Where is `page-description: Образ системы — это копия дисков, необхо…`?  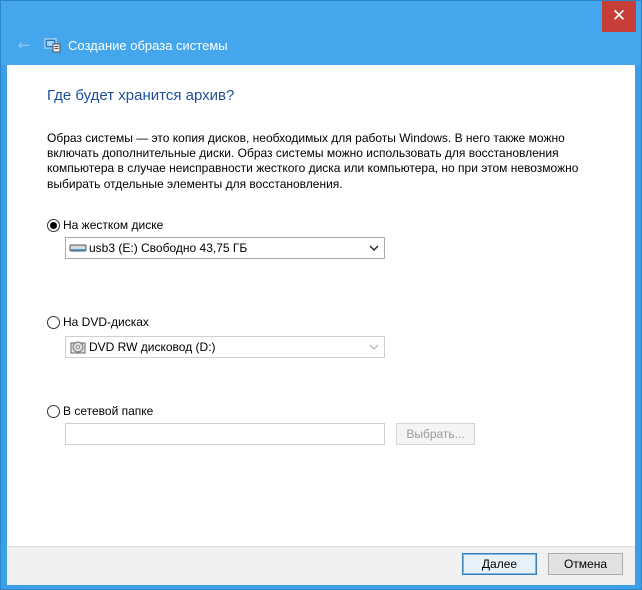
page-description: Образ системы — это копия дисков, необхо… is located at coordinates (313, 161).